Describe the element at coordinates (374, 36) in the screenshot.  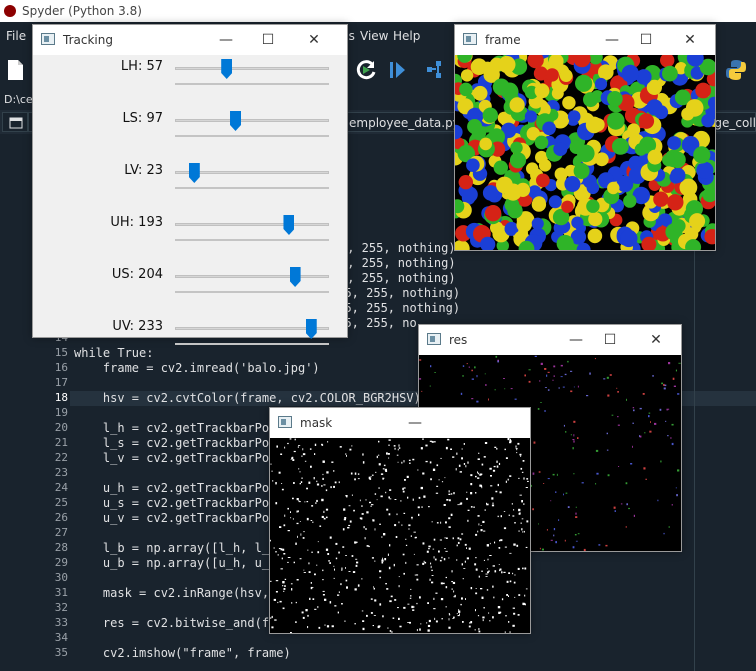
I see `menu-view: View` at that location.